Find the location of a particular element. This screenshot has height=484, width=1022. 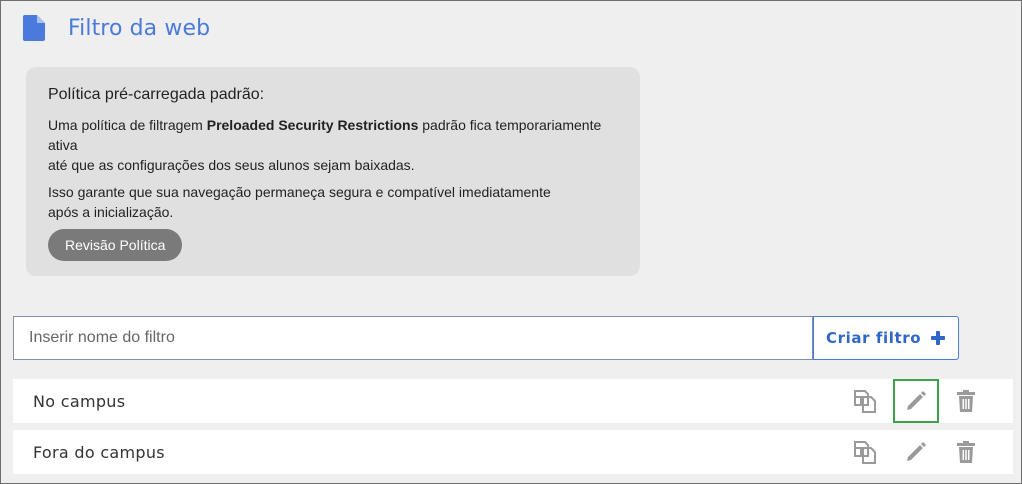

filter-name-input is located at coordinates (413, 338).